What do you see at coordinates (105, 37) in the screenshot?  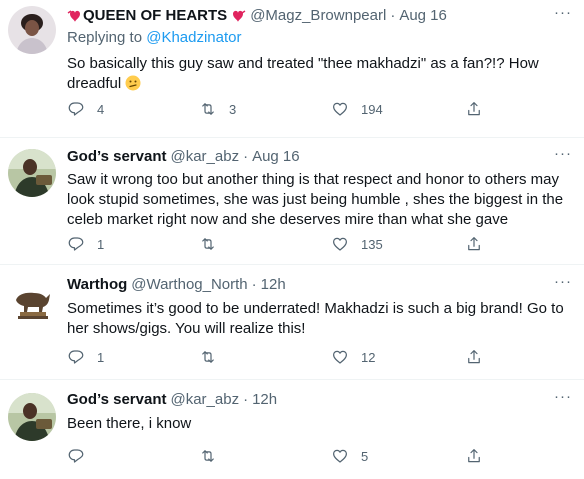 I see `replying-label: Replying to` at bounding box center [105, 37].